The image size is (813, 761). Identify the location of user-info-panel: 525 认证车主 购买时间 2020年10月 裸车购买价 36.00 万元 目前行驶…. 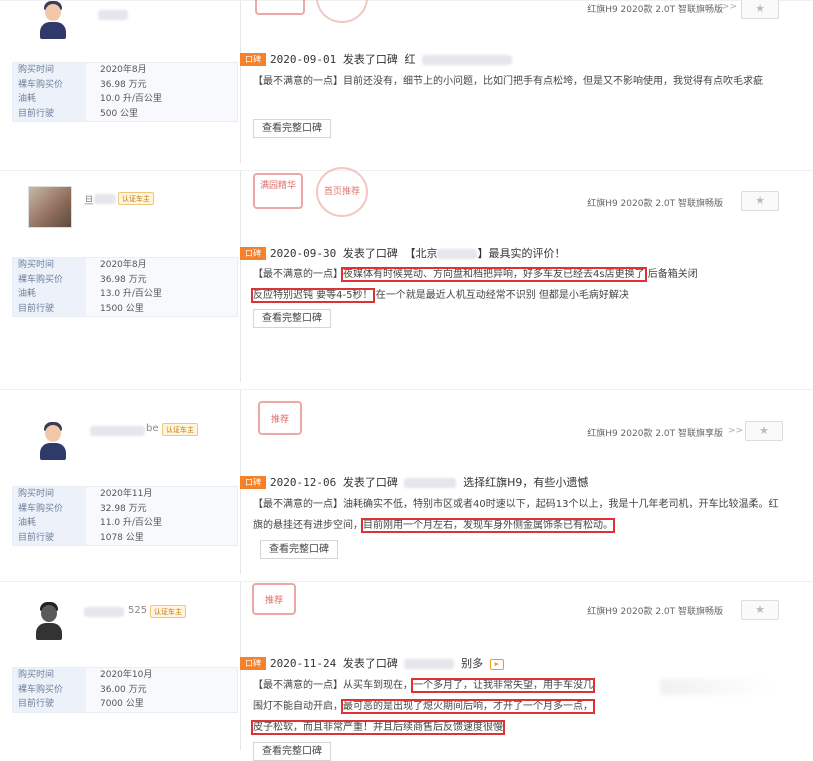
(125, 666).